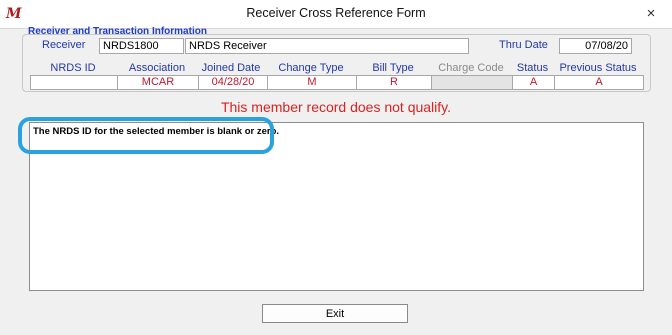 This screenshot has width=672, height=335. What do you see at coordinates (533, 82) in the screenshot?
I see `cell-status: A` at bounding box center [533, 82].